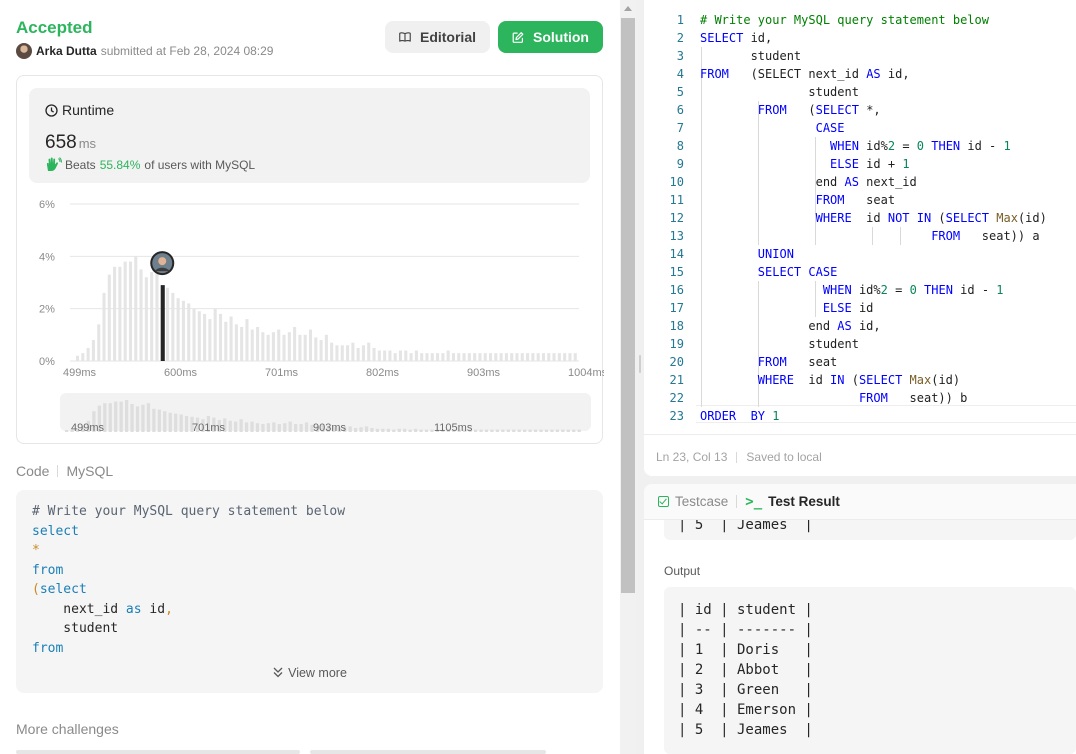  I want to click on code-line: student, so click(75, 628).